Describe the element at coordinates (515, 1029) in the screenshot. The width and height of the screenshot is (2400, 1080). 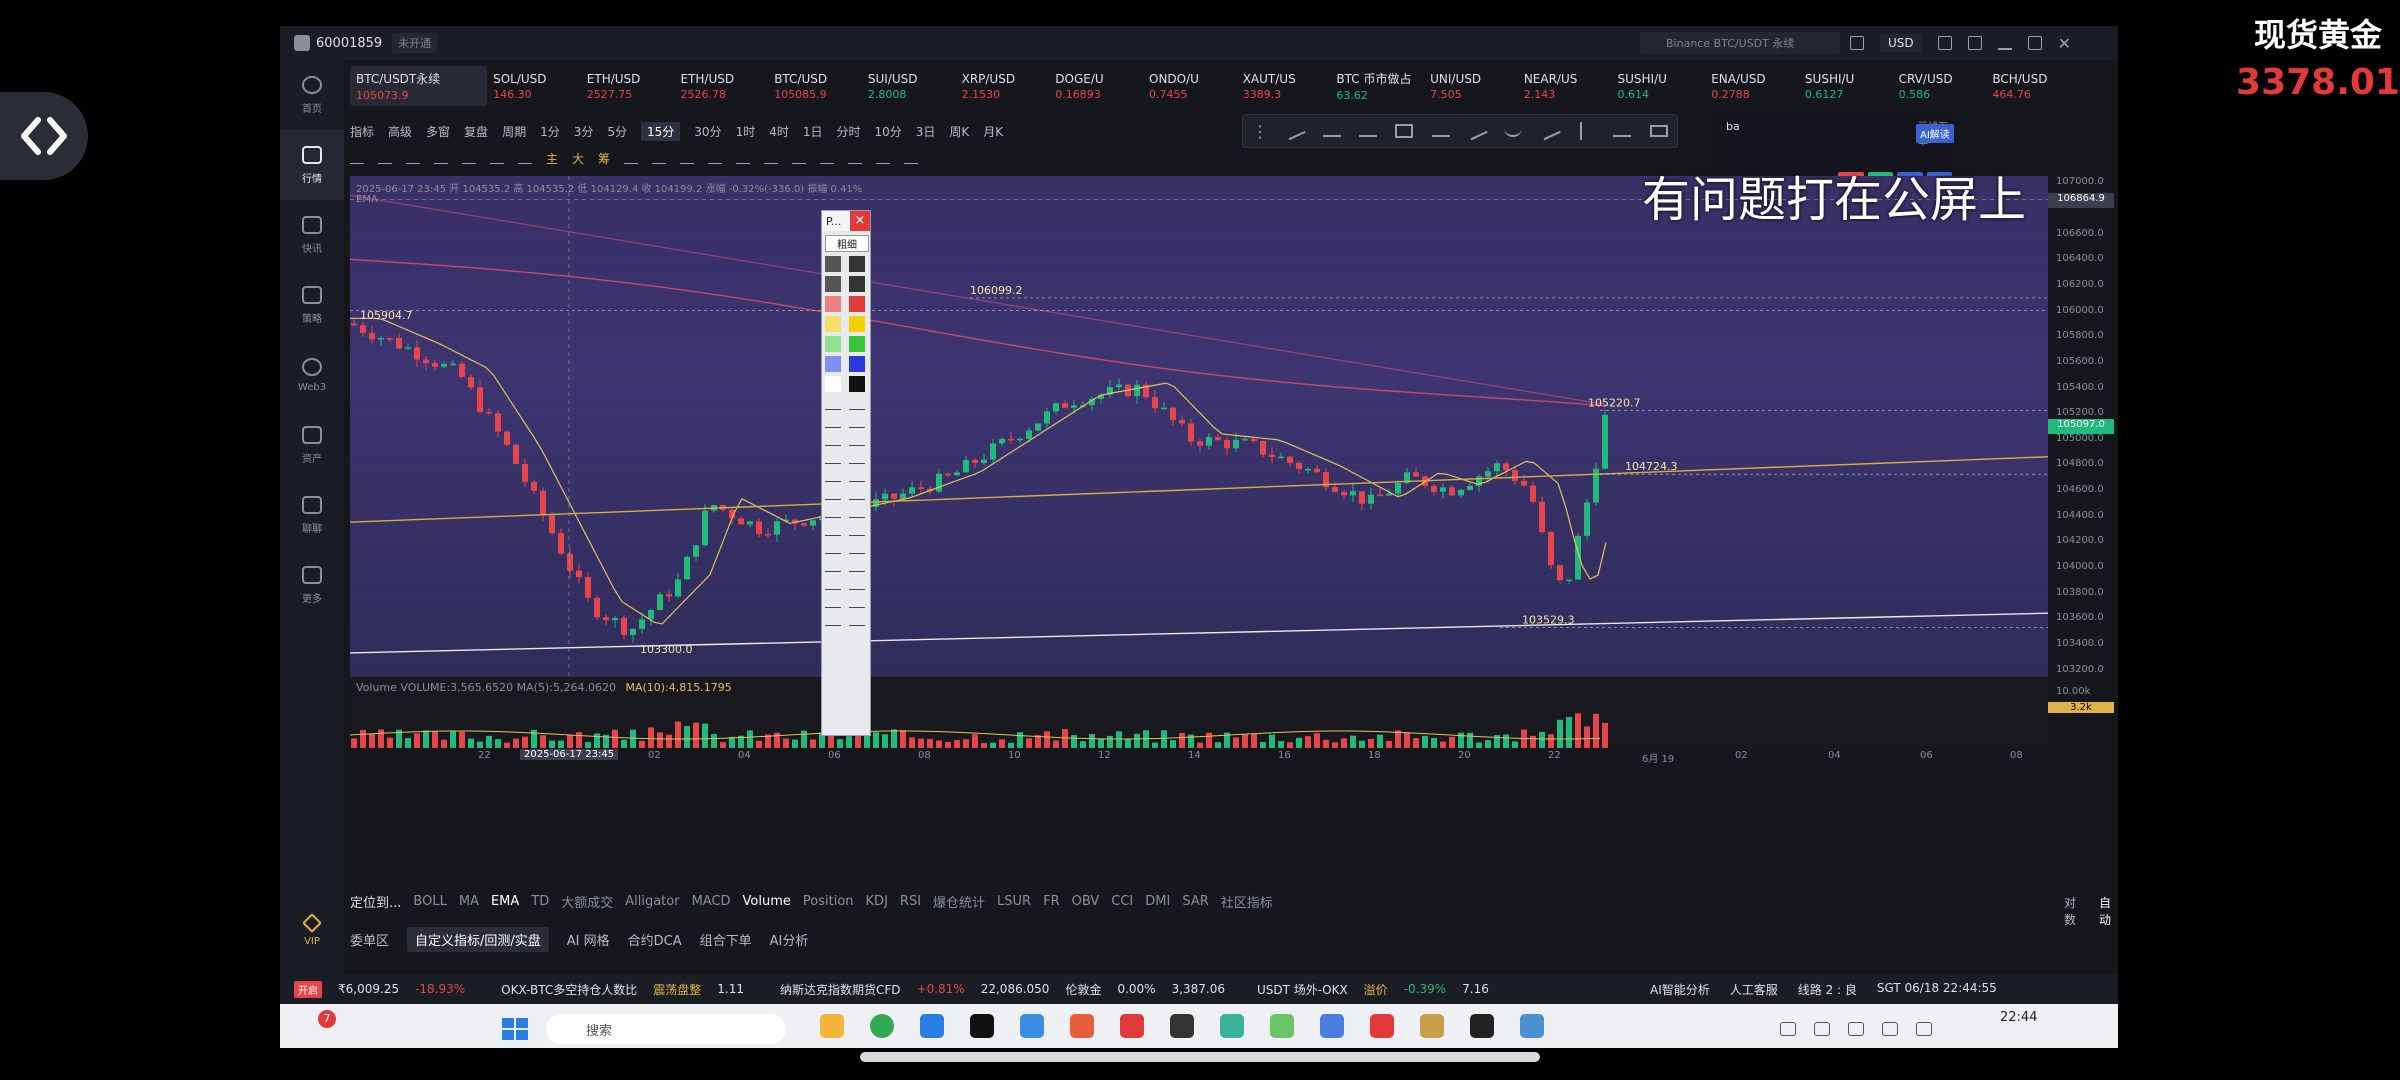
I see `start-button` at that location.